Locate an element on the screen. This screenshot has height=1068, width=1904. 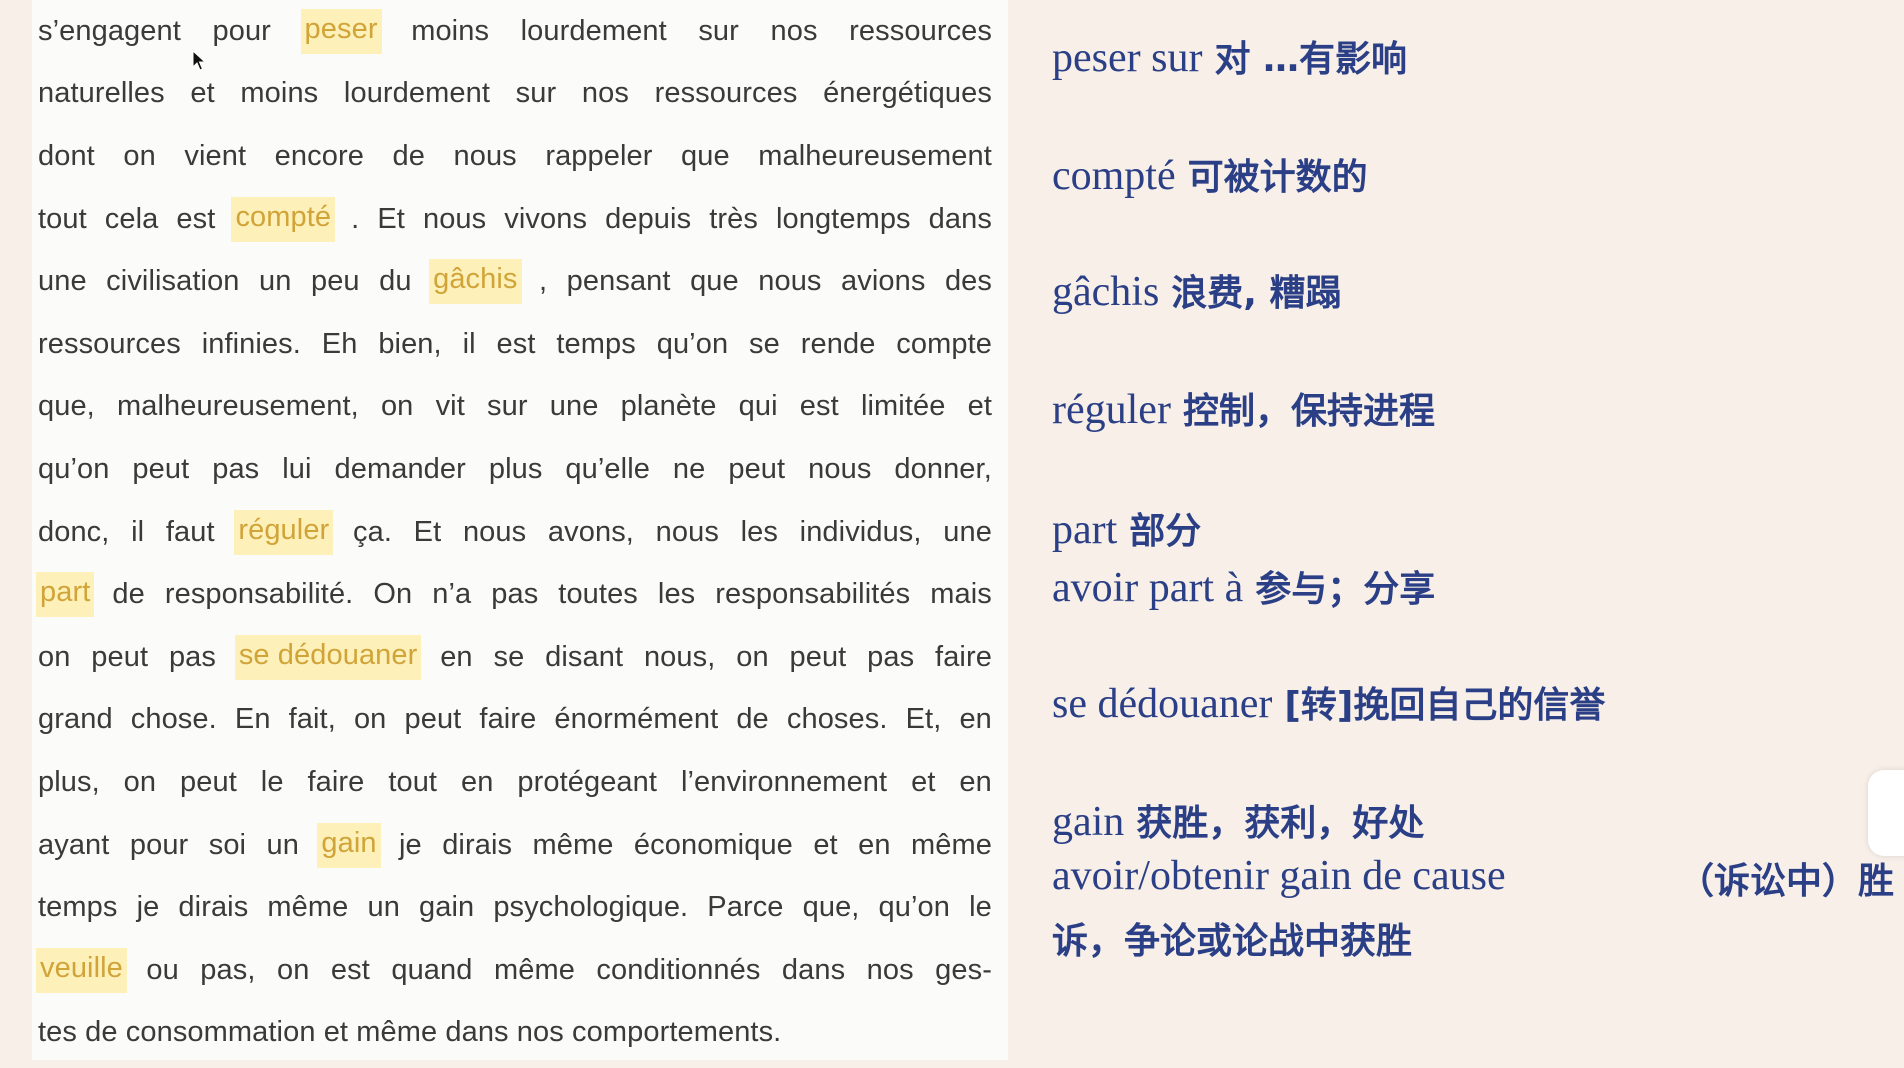
text-word: Parce is located at coordinates (745, 907).